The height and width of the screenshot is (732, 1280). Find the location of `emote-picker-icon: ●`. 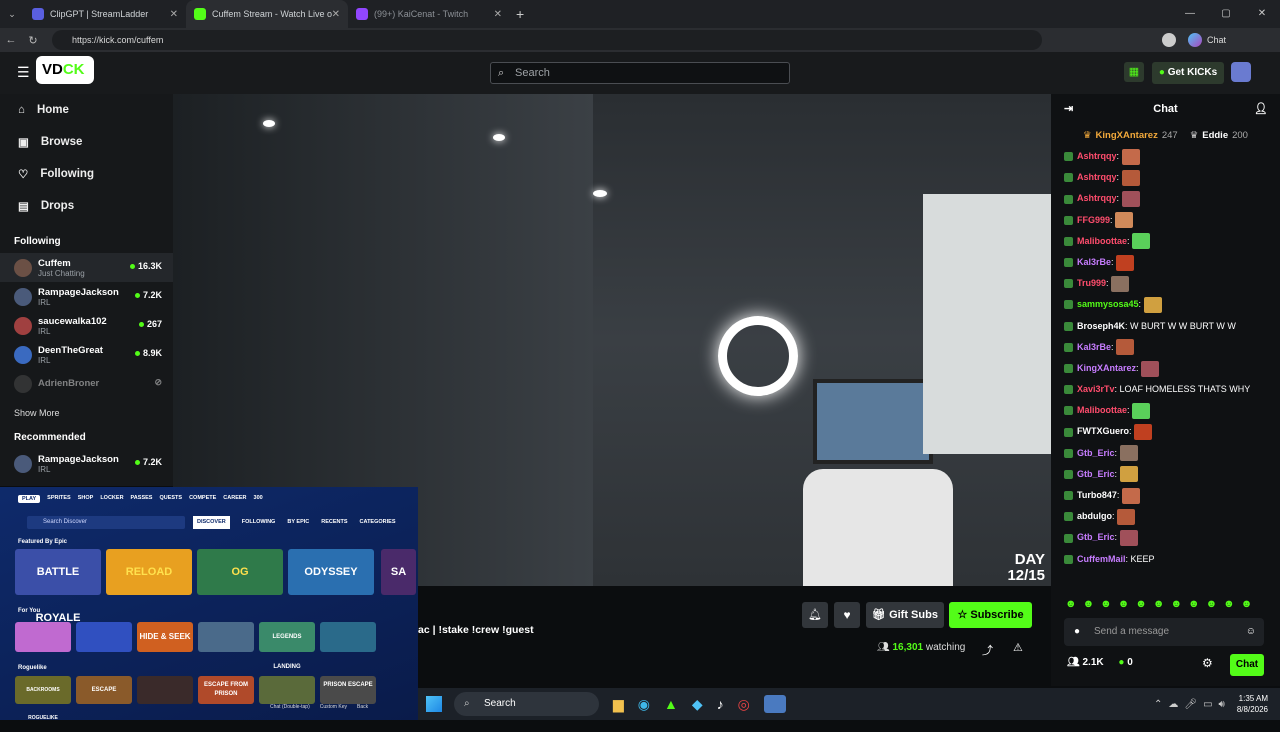

emote-picker-icon: ● is located at coordinates (1077, 632).